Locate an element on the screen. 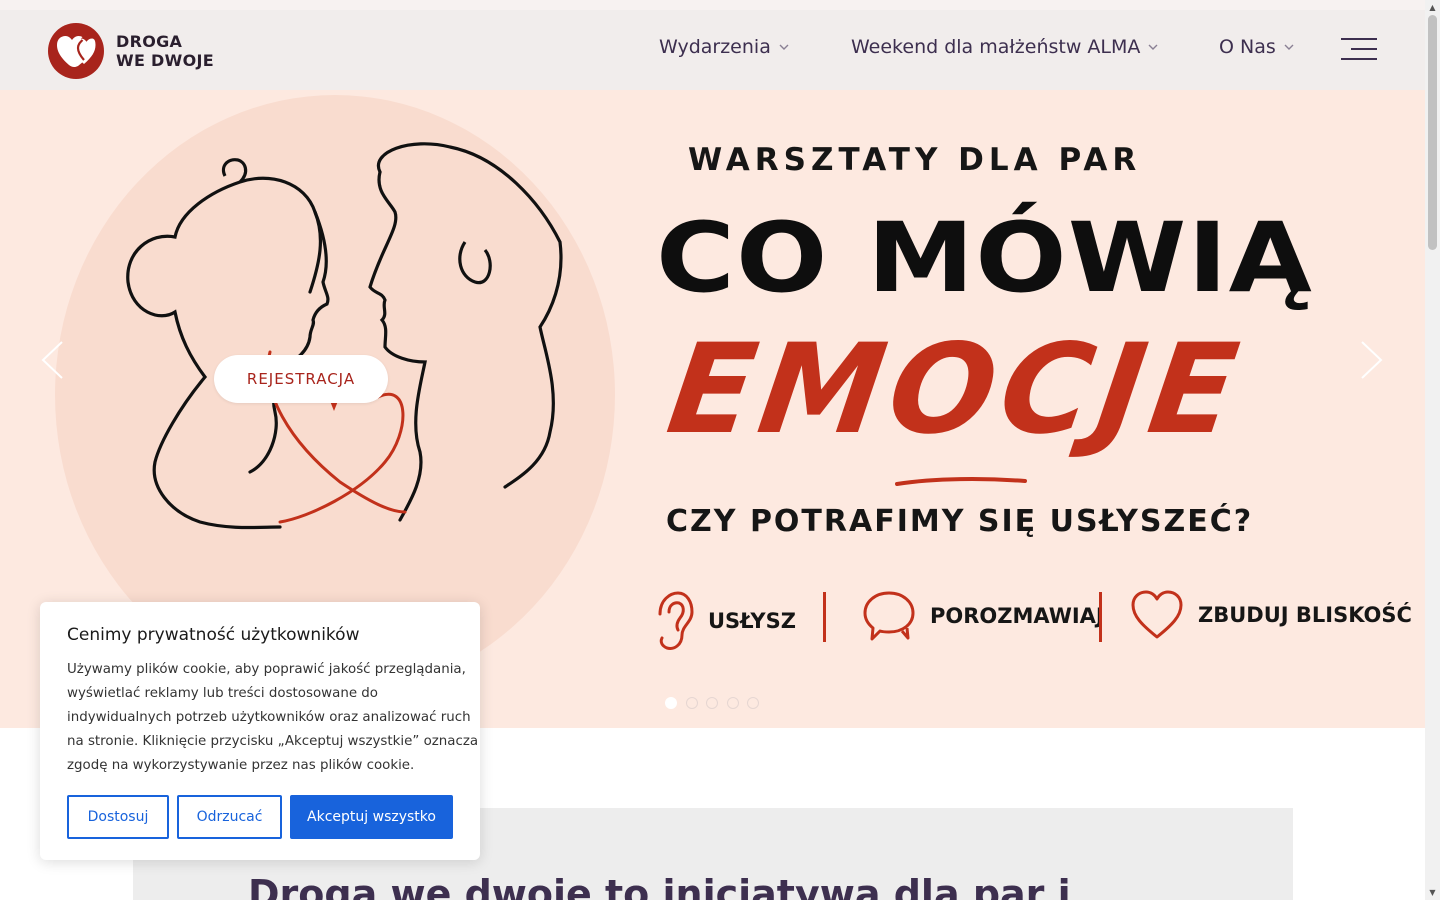  scroll-up-arrow-icon: ▲ is located at coordinates (1432, 7).